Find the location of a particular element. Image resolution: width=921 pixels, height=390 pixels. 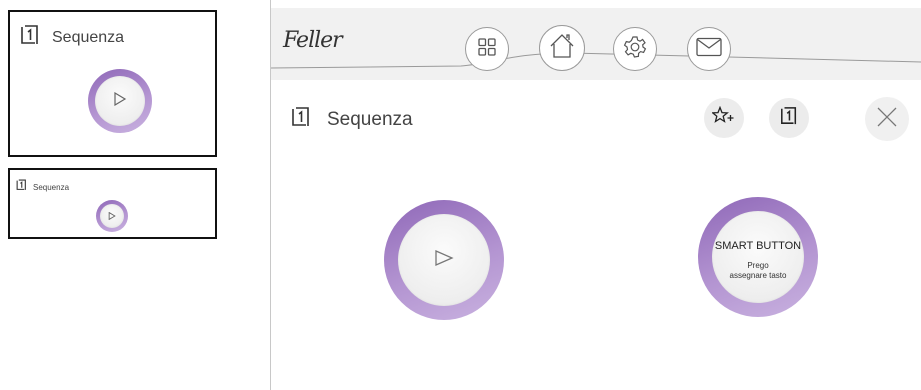

brand-logo: Feller is located at coordinates (313, 40).